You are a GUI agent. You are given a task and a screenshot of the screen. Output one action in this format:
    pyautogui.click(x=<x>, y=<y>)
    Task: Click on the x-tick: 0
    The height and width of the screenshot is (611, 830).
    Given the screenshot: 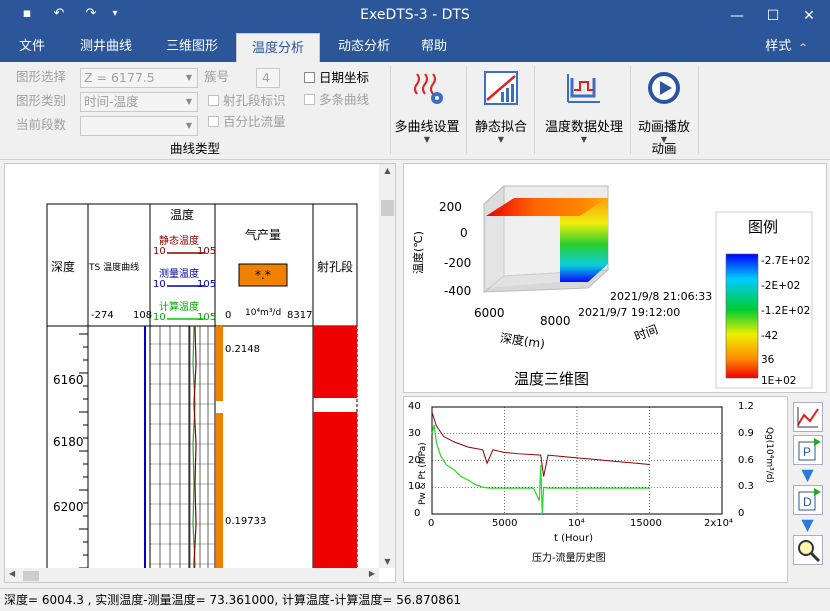 What is the action you would take?
    pyautogui.click(x=431, y=523)
    